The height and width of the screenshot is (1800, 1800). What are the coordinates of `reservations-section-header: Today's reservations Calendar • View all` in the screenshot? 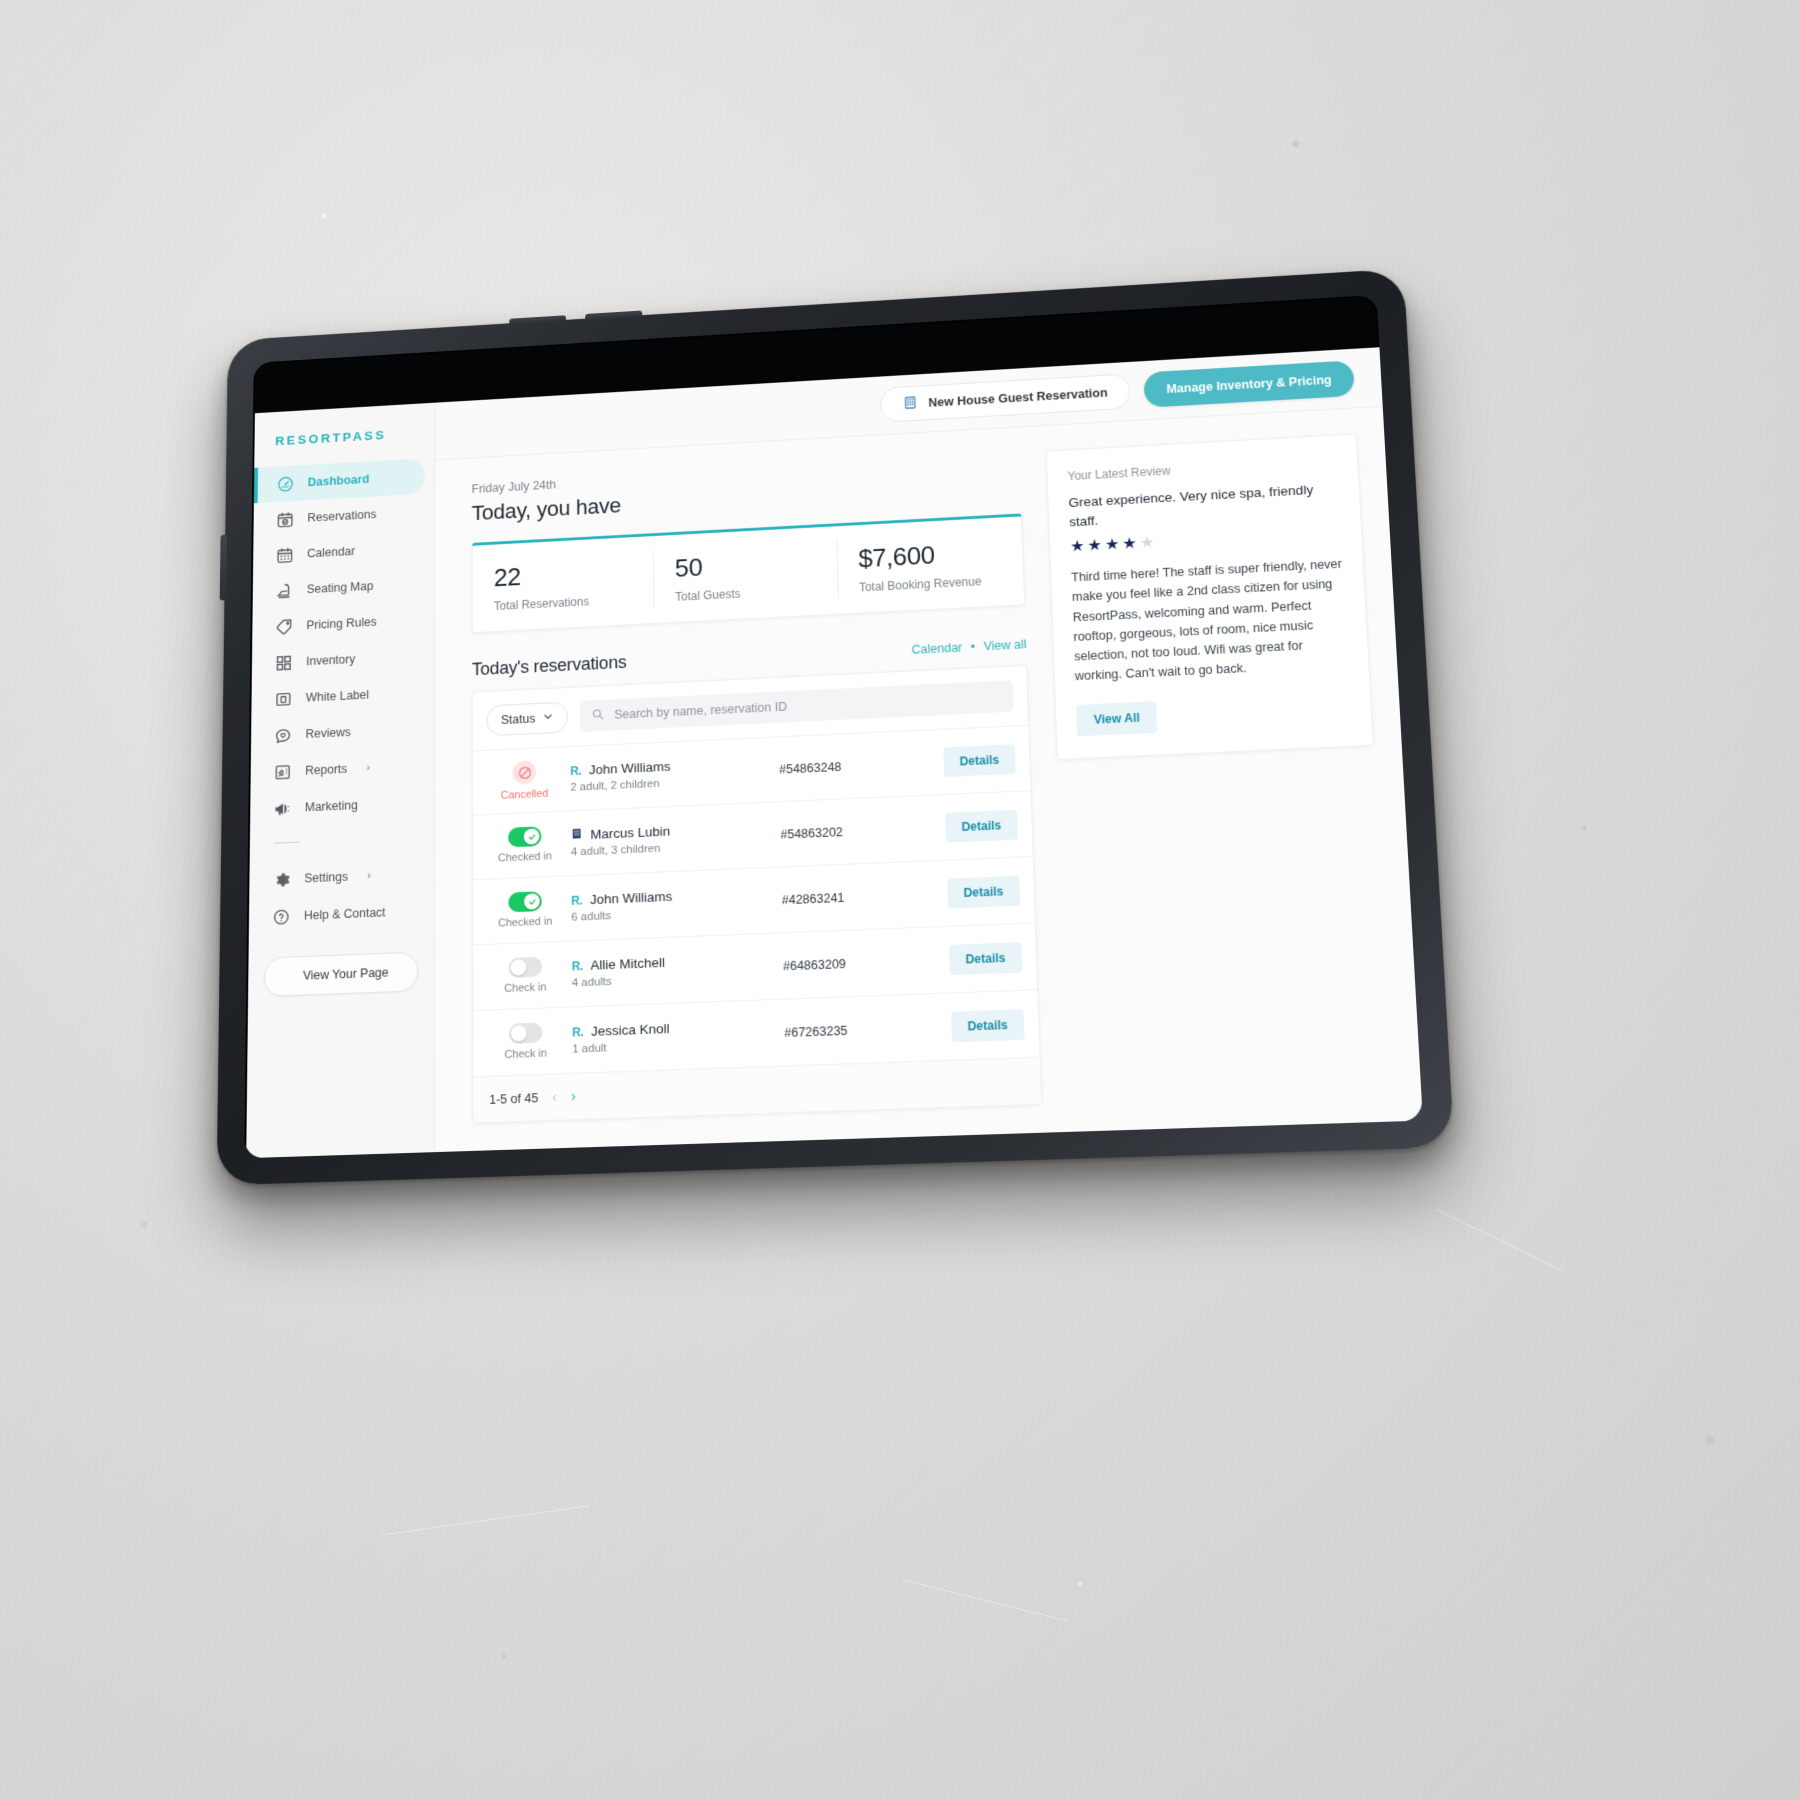 It's located at (749, 657).